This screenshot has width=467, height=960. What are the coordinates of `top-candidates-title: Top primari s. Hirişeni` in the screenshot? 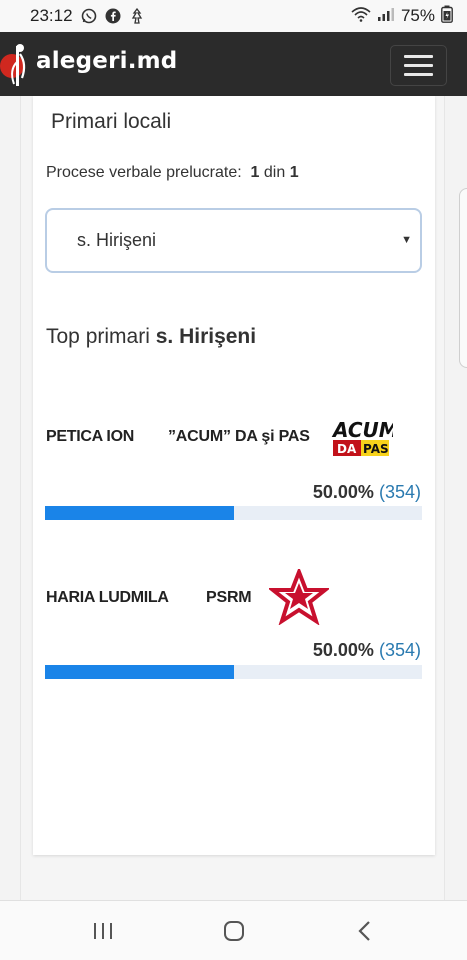 It's located at (151, 337).